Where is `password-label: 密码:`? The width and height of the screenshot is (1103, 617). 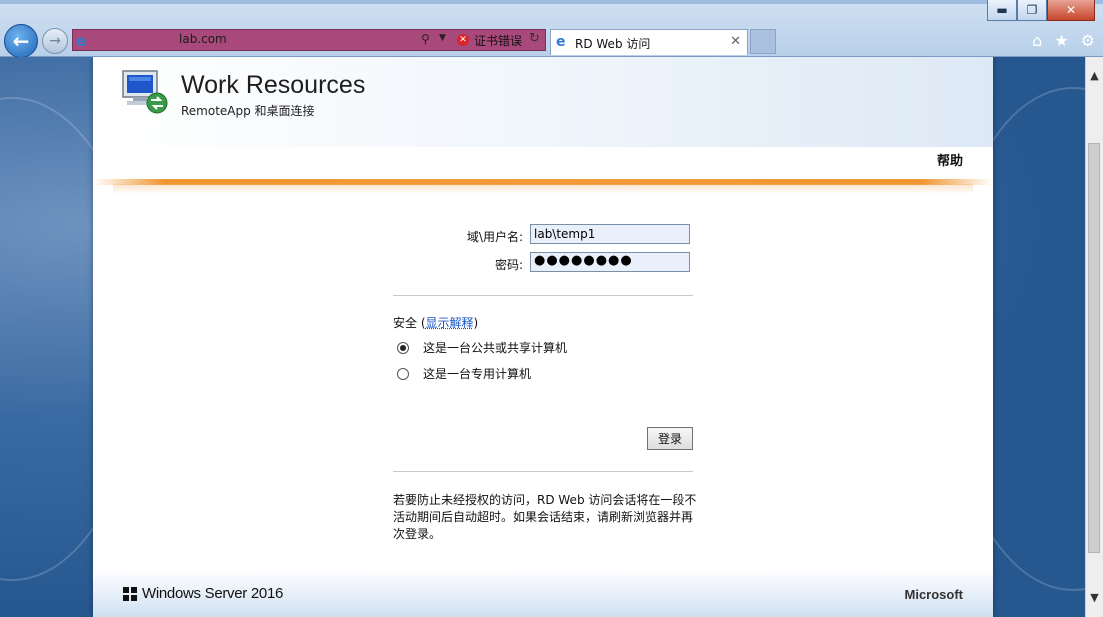
password-label: 密码: is located at coordinates (508, 265).